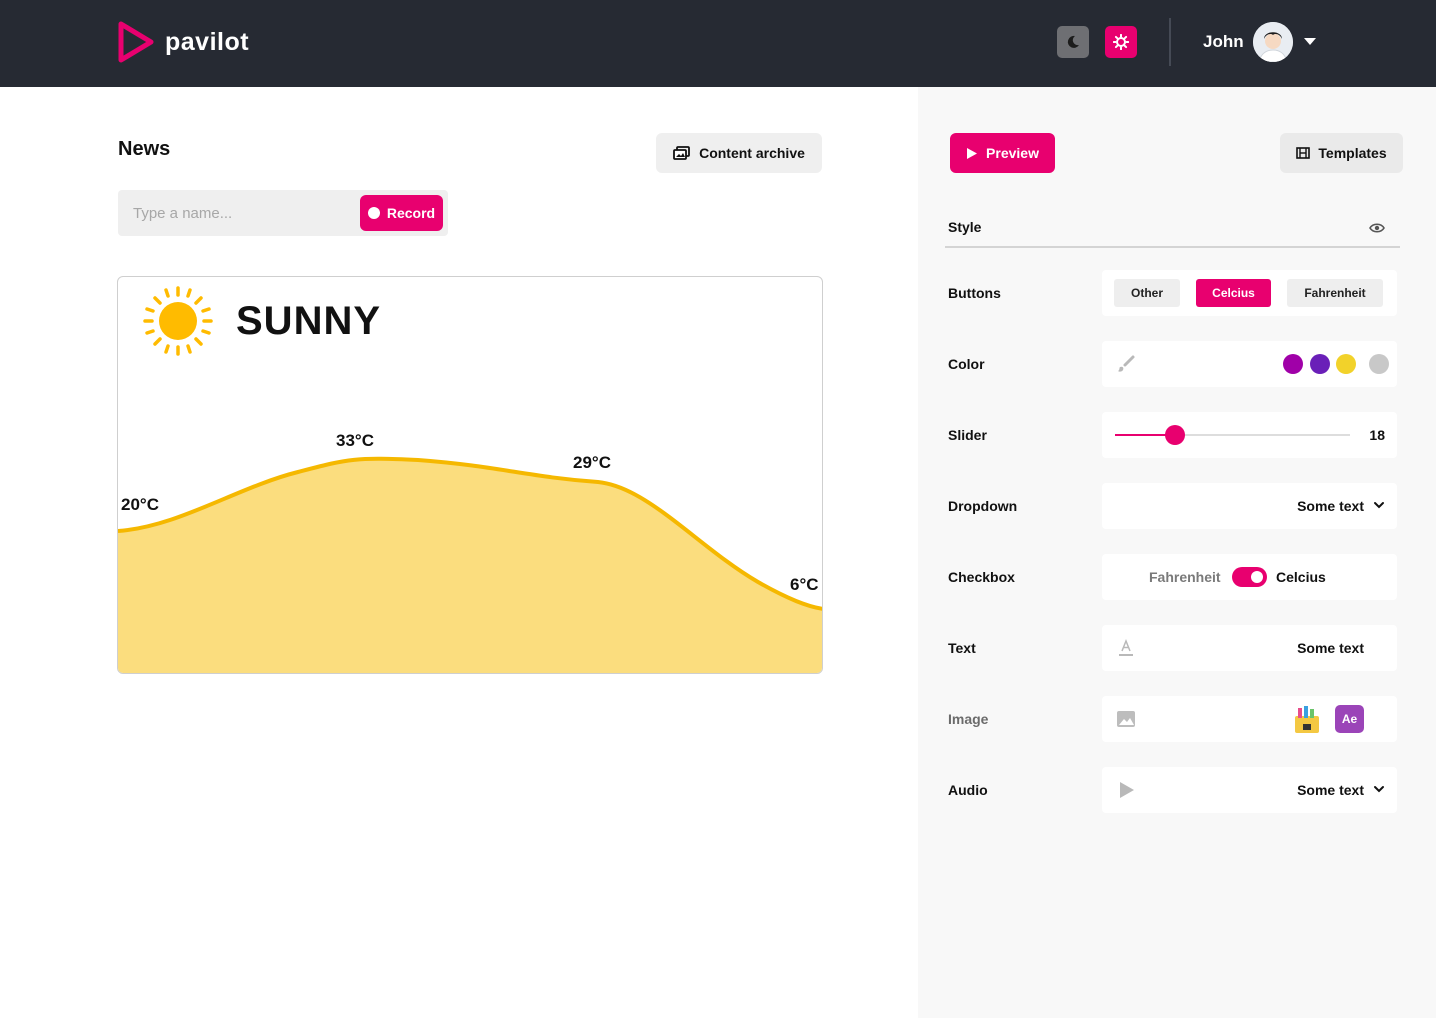 Image resolution: width=1436 pixels, height=1018 pixels. What do you see at coordinates (1249, 506) in the screenshot?
I see `dropdown-select: Some text` at bounding box center [1249, 506].